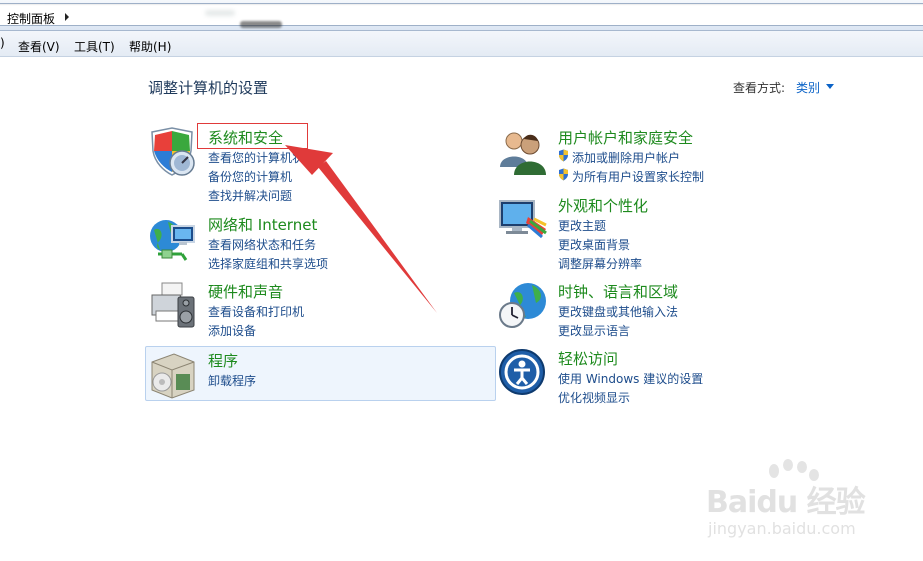  What do you see at coordinates (31, 18) in the screenshot?
I see `breadcrumb-control-panel: 控制面板` at bounding box center [31, 18].